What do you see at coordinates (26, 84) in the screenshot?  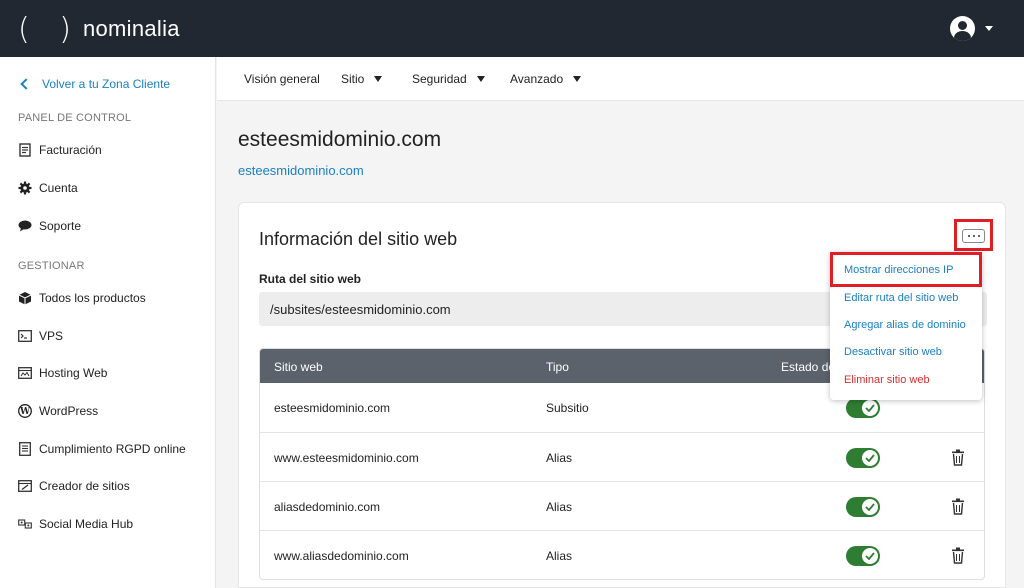 I see `chevron-left-icon` at bounding box center [26, 84].